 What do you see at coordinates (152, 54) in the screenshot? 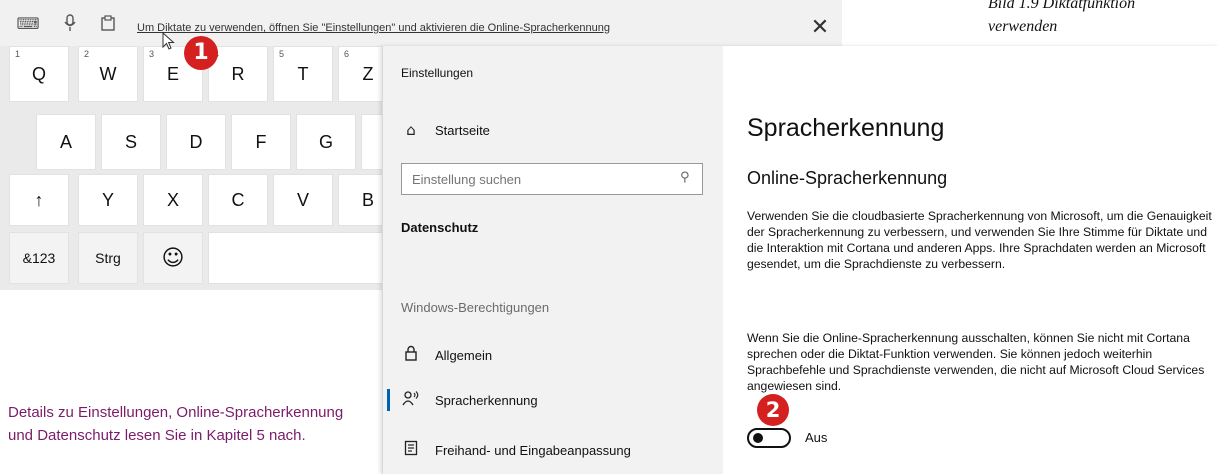
I see `key-number: 3` at bounding box center [152, 54].